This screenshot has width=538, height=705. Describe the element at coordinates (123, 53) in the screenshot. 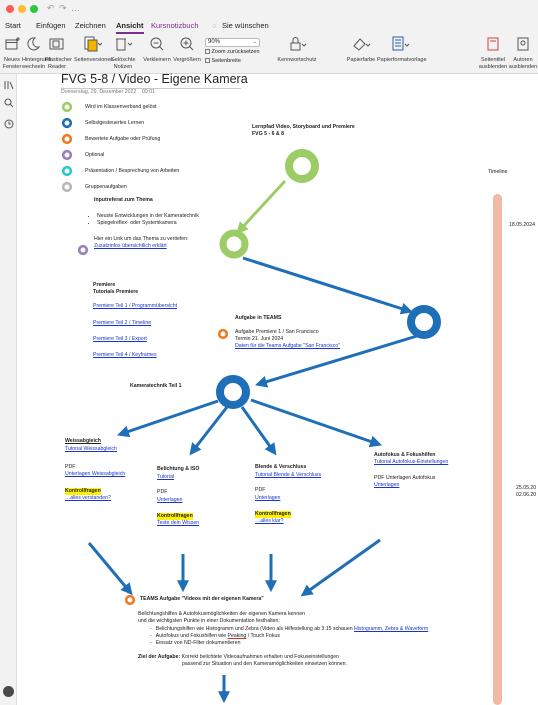

I see `geloeschte-notizen-button: Gelöschte Notizen` at that location.